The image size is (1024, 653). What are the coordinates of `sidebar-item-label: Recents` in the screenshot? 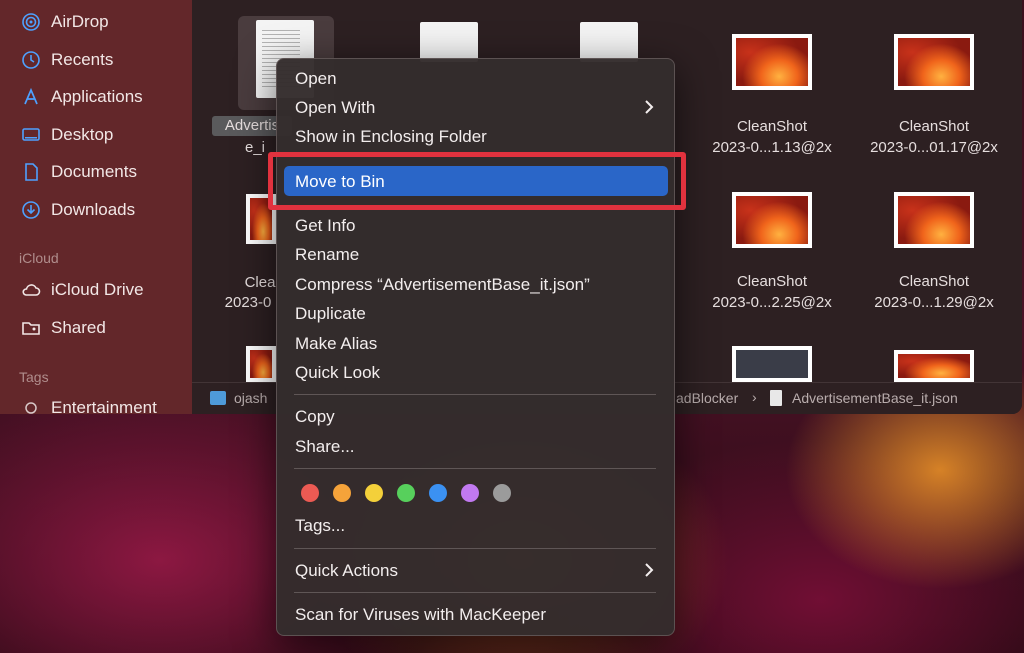 It's located at (82, 59).